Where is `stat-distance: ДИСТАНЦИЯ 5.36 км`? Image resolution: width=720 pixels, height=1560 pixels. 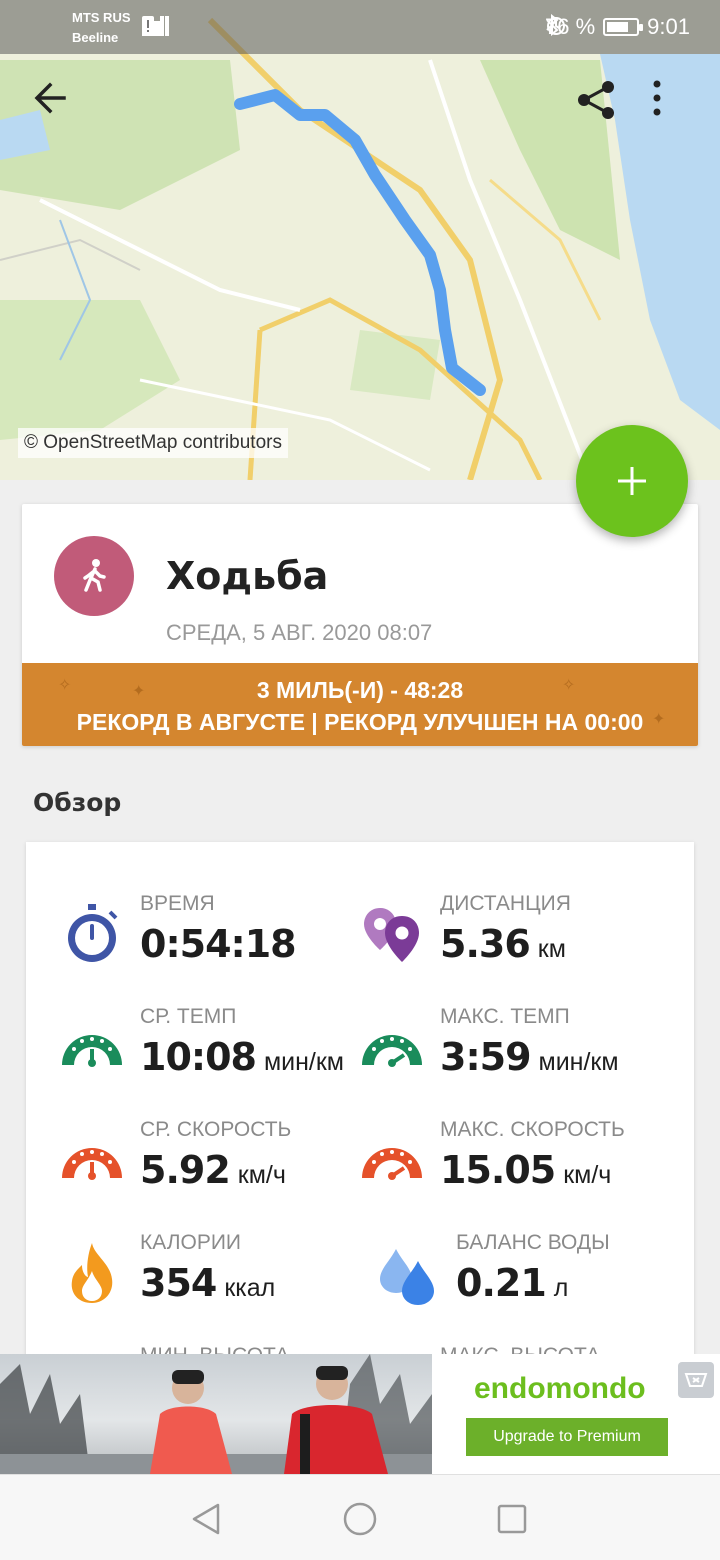
stat-distance: ДИСТАНЦИЯ 5.36 км is located at coordinates (520, 937).